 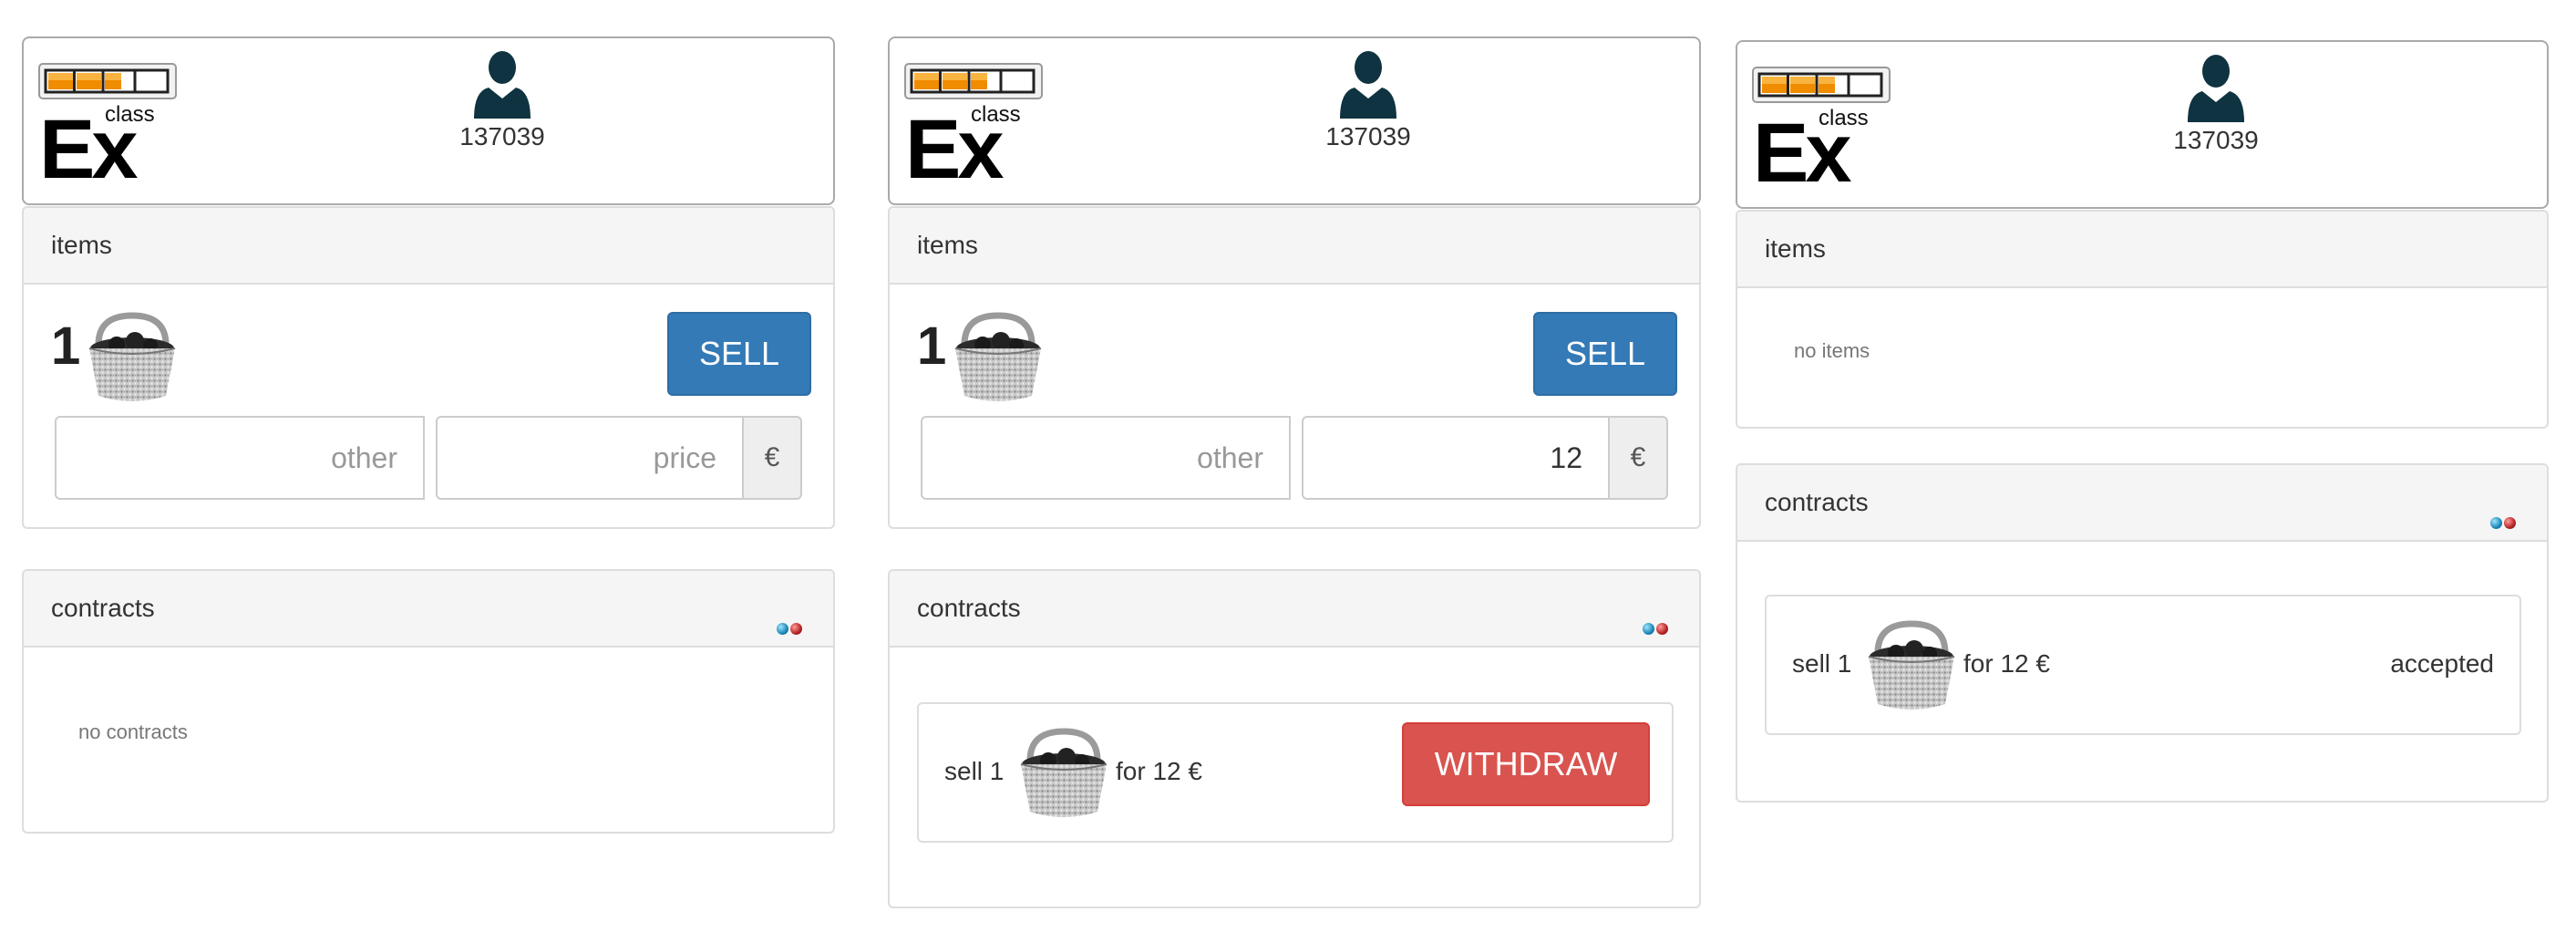 What do you see at coordinates (1526, 764) in the screenshot?
I see `withdraw-button: WITHDRAW` at bounding box center [1526, 764].